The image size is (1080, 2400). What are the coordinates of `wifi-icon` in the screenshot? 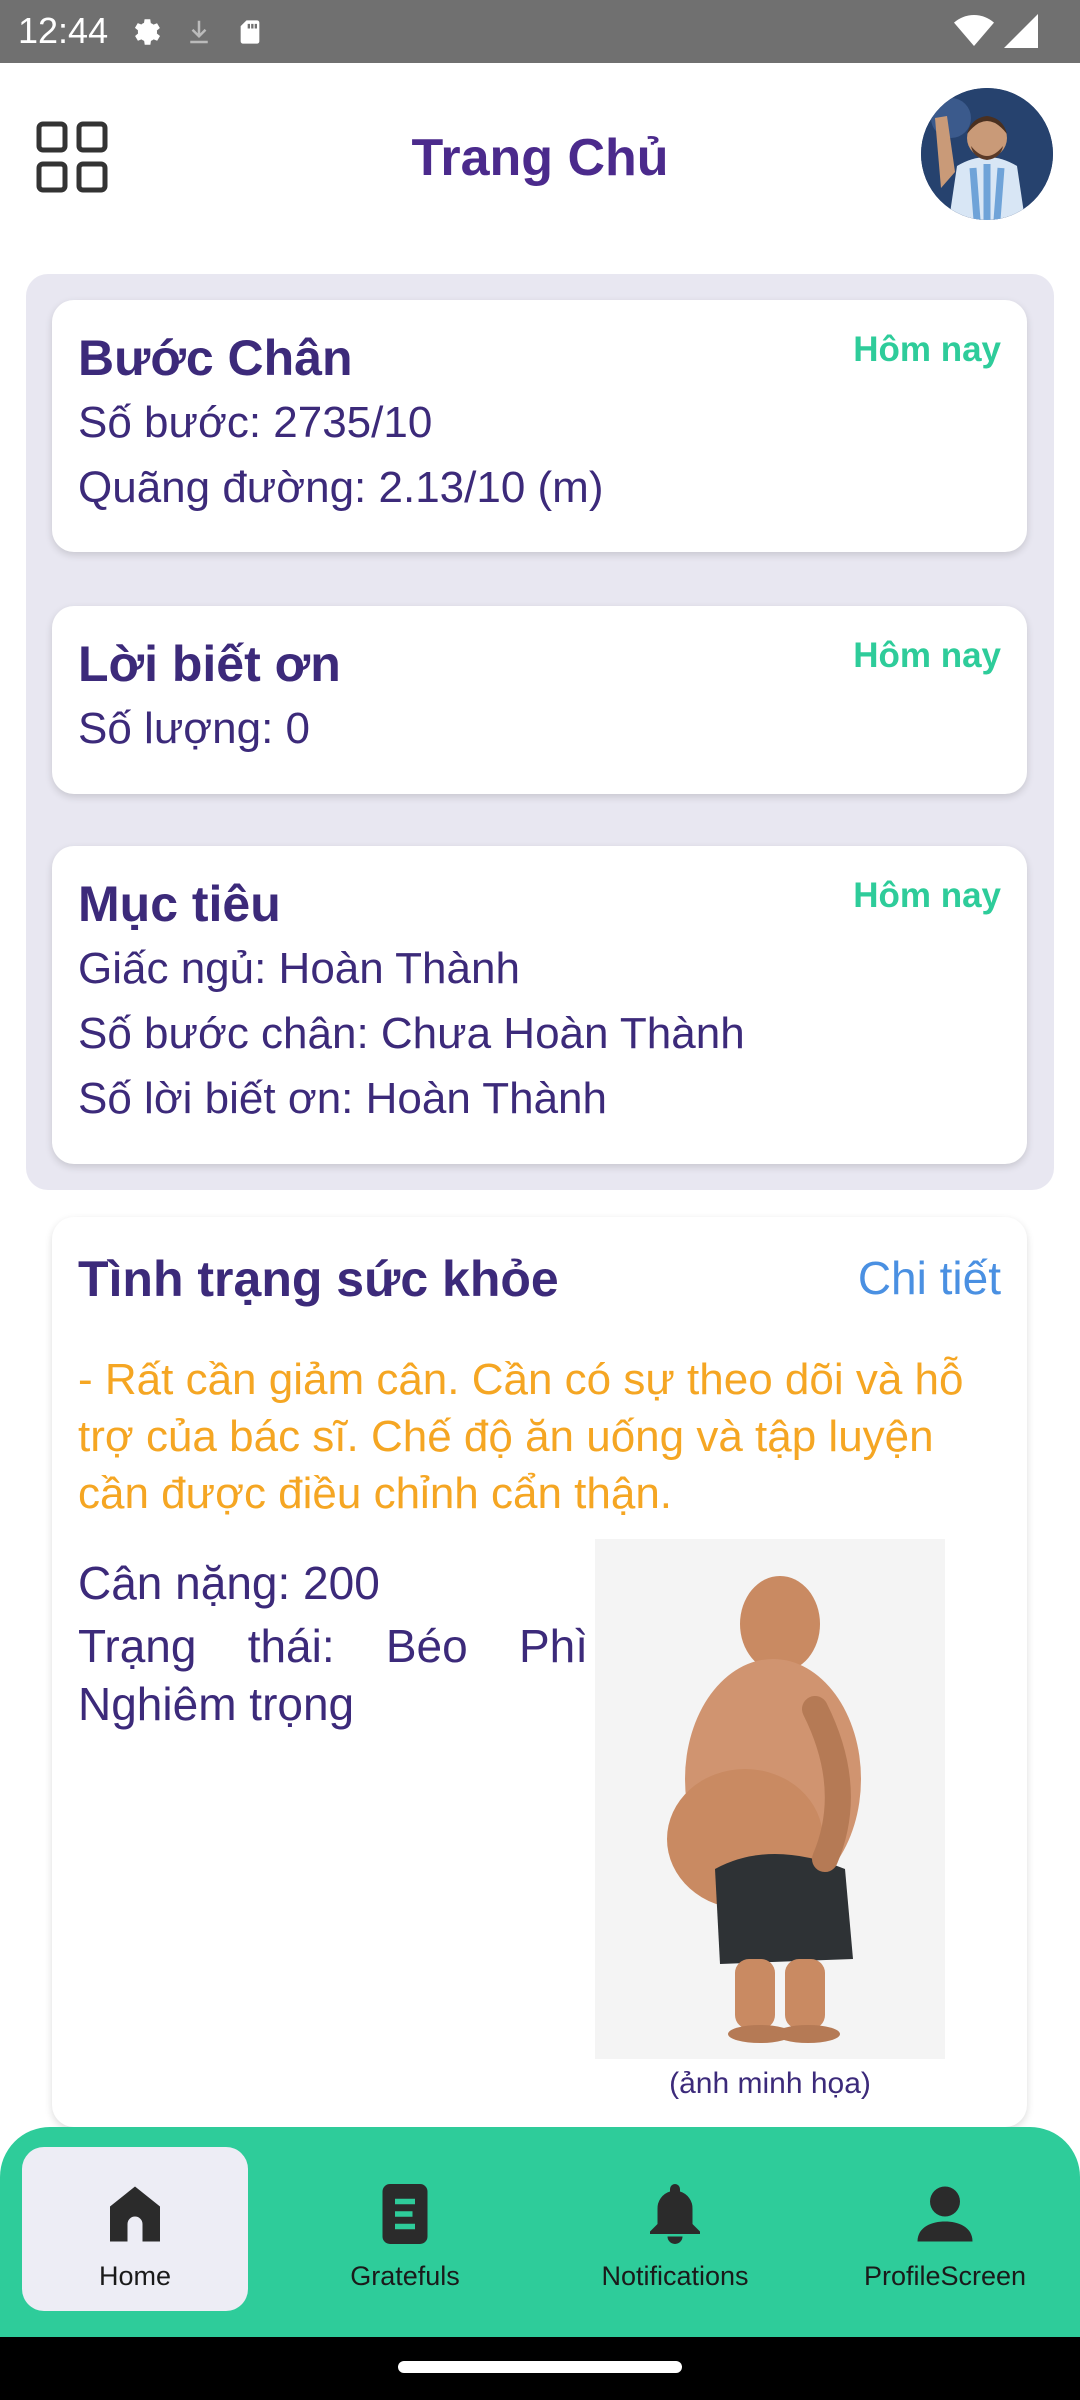 It's located at (974, 30).